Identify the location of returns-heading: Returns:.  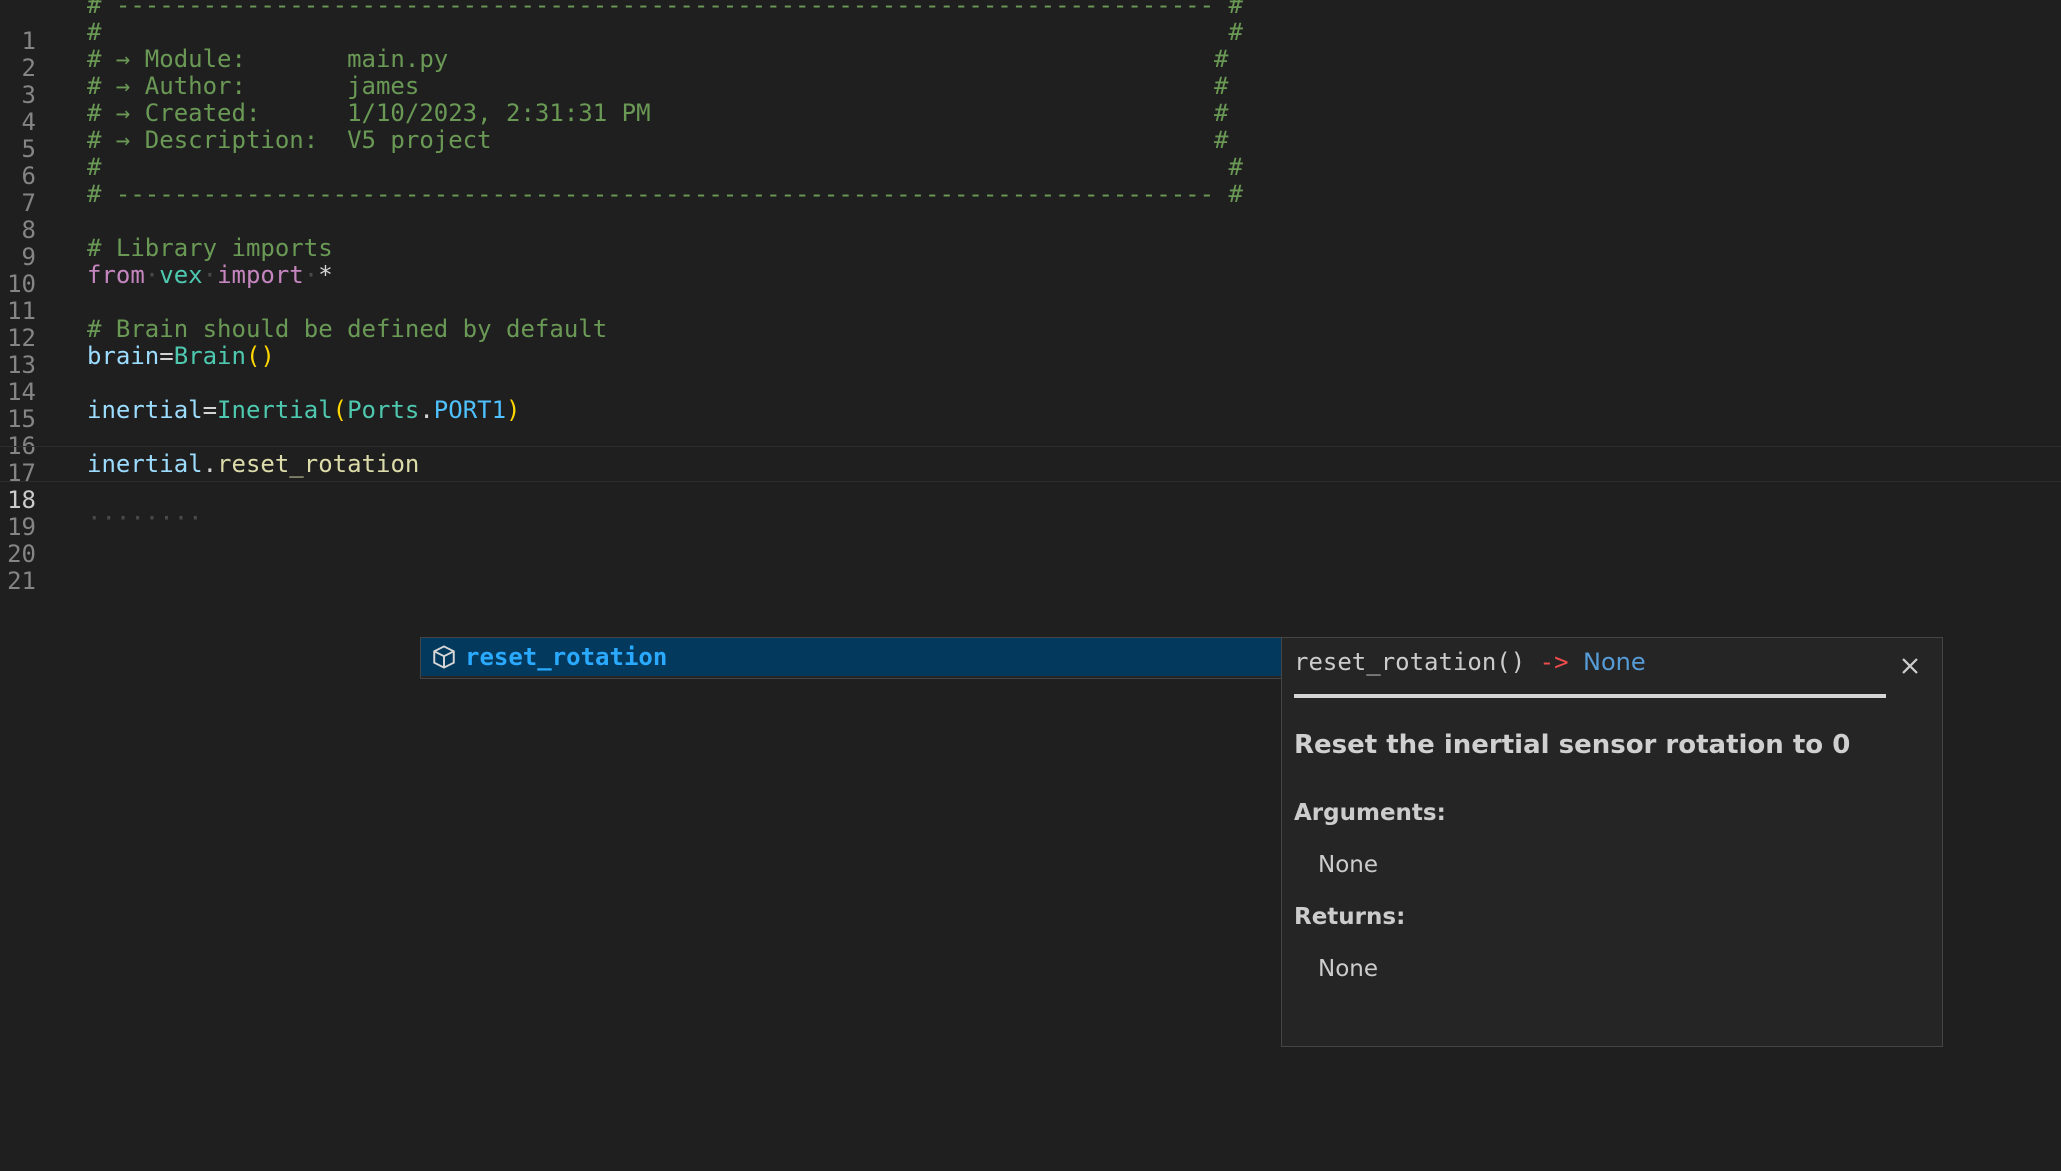
(1350, 917).